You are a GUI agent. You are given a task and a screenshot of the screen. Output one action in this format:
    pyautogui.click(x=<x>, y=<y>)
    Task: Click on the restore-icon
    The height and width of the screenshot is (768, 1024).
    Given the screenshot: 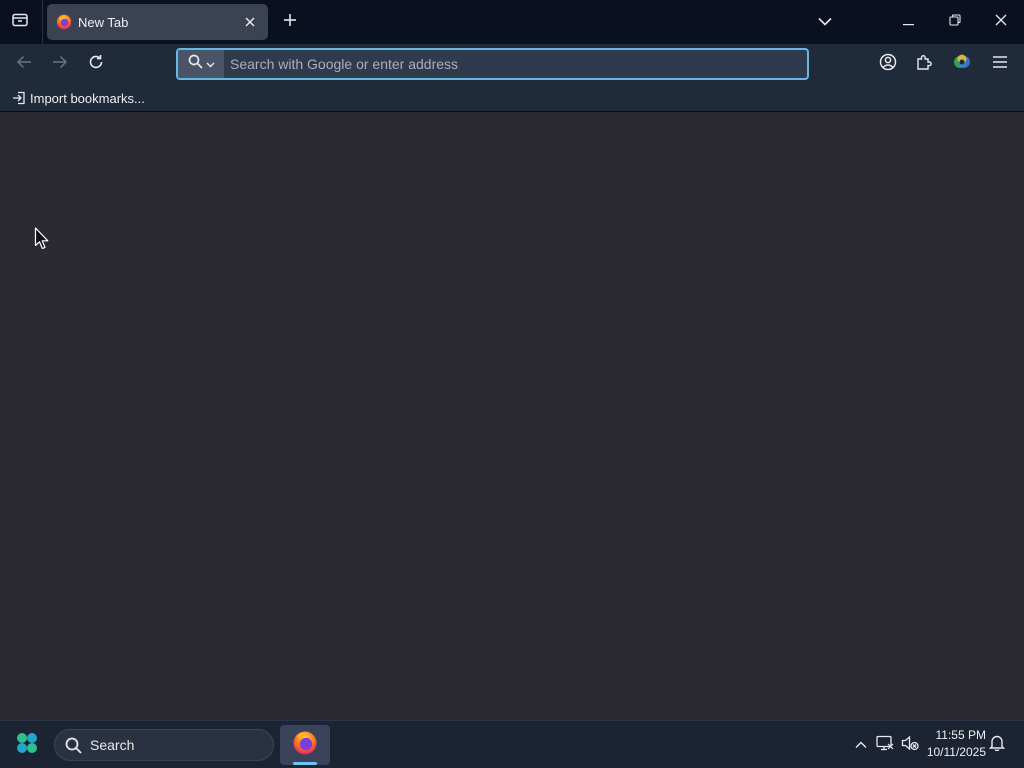 What is the action you would take?
    pyautogui.click(x=955, y=22)
    